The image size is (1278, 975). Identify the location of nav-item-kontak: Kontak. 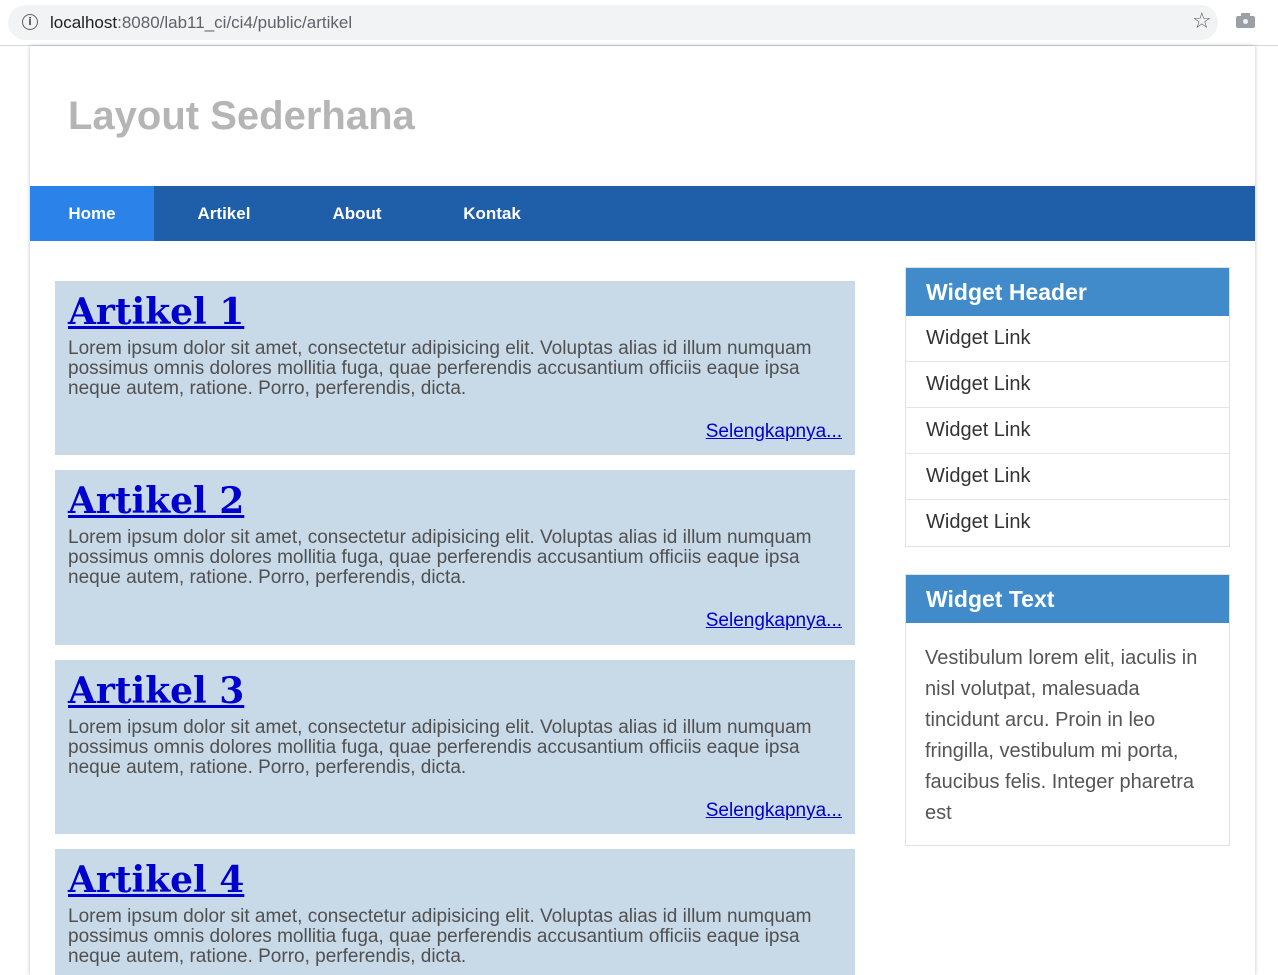
(492, 213).